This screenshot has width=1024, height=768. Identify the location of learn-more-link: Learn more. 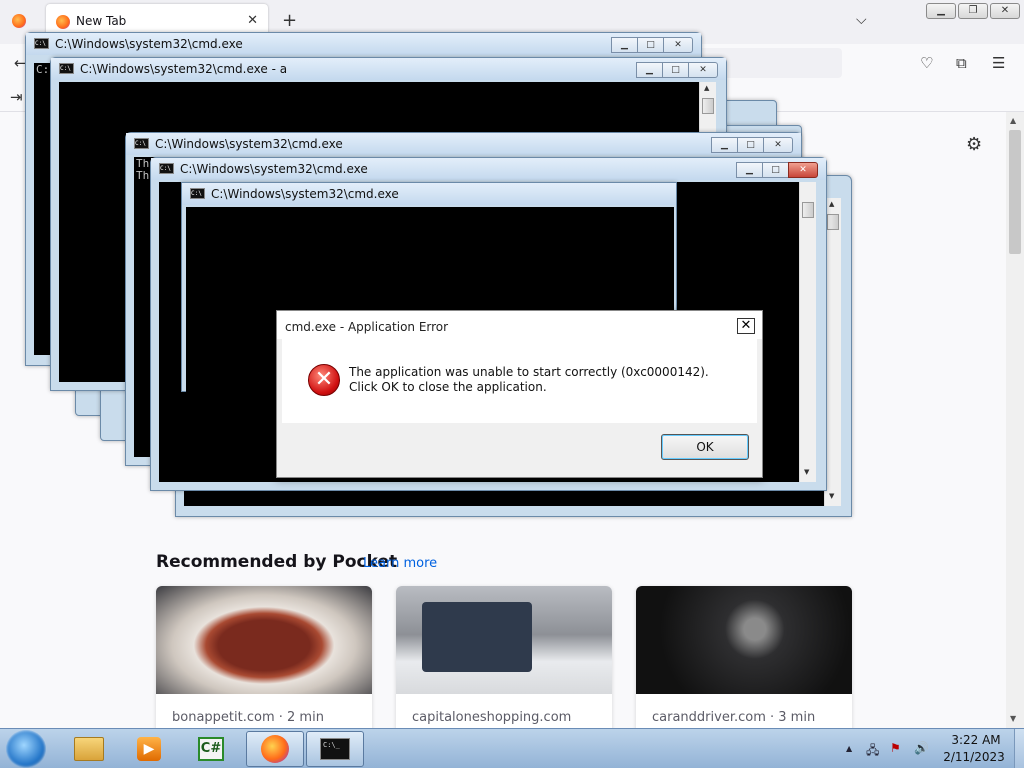
(400, 563).